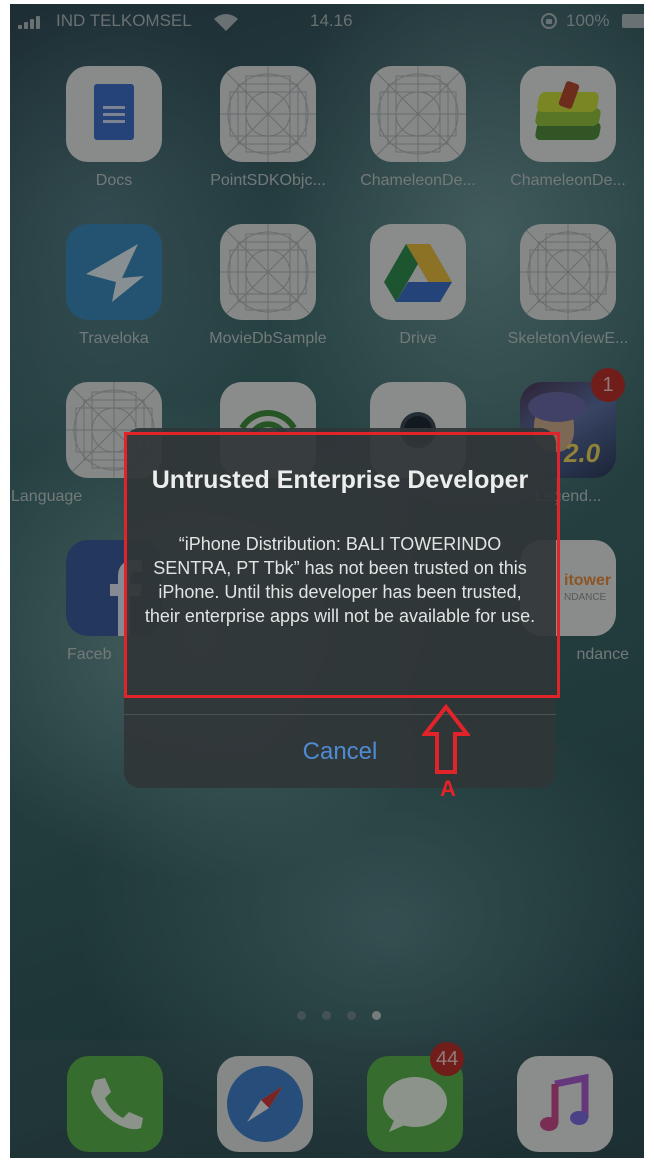 The image size is (654, 1164). What do you see at coordinates (448, 788) in the screenshot?
I see `annotation-label: A` at bounding box center [448, 788].